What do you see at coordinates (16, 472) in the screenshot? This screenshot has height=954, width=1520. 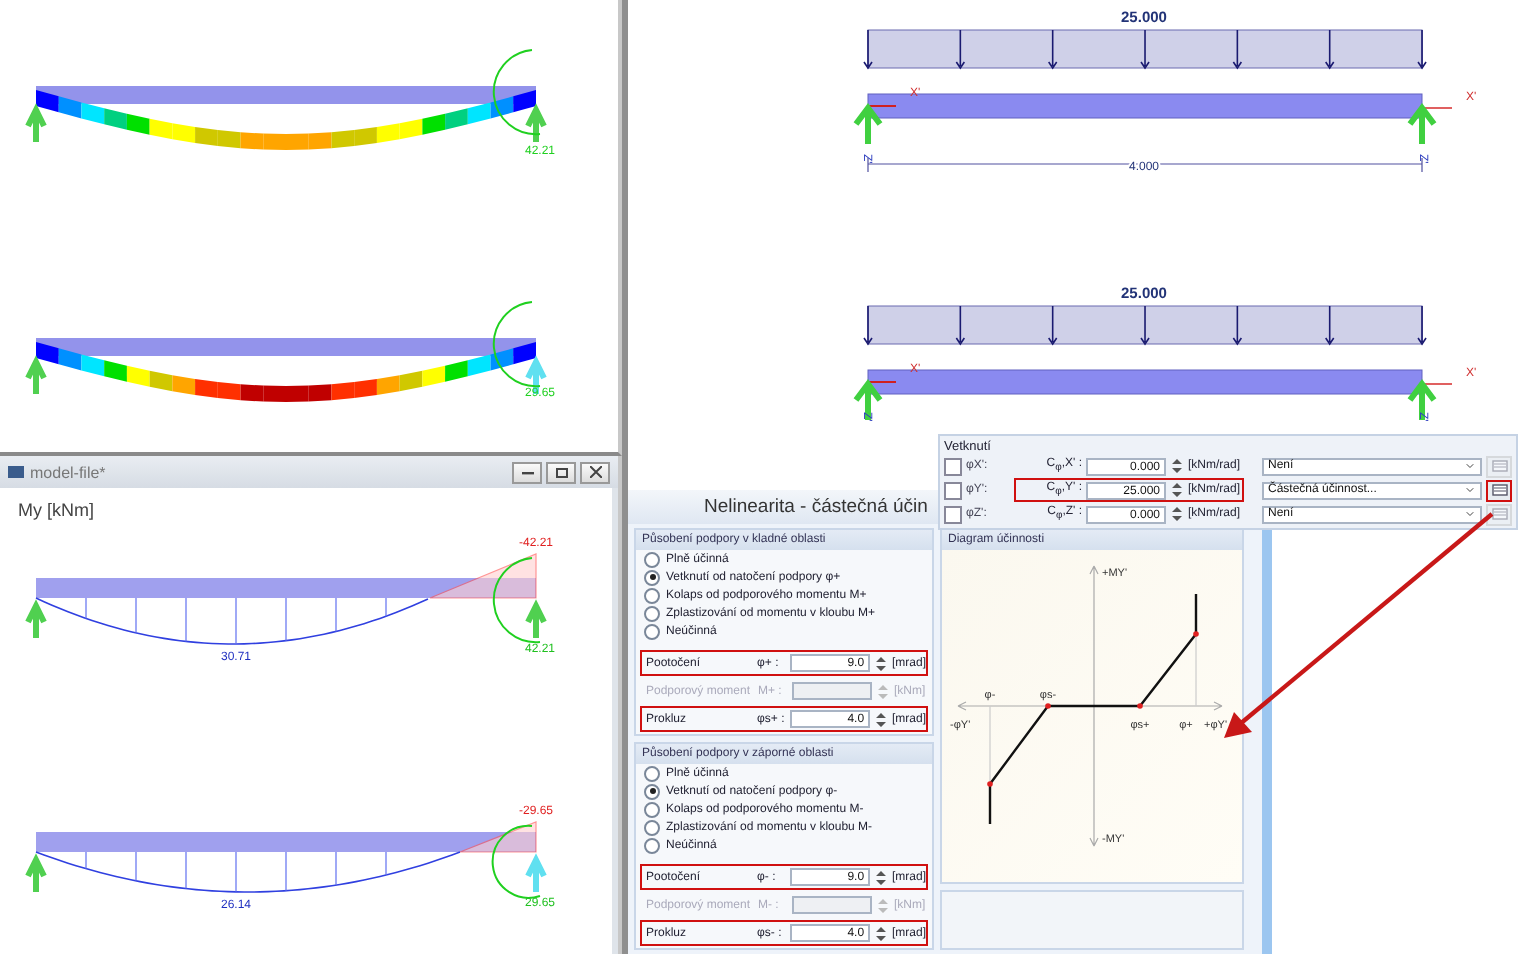 I see `app-icon` at bounding box center [16, 472].